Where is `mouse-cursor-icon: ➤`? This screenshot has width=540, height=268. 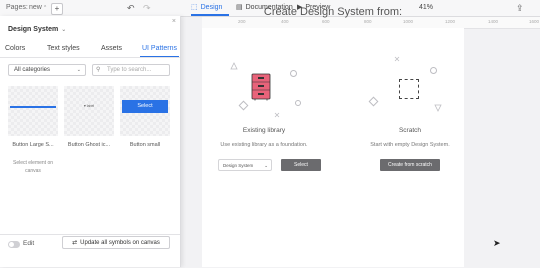 mouse-cursor-icon: ➤ is located at coordinates (497, 243).